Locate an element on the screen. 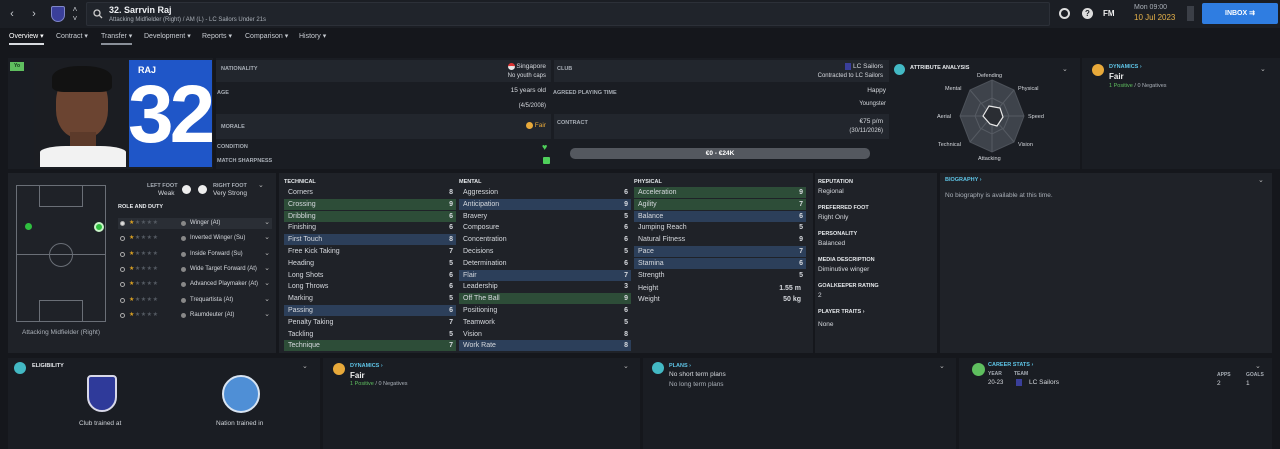  attribute-row: Pace 7 is located at coordinates (720, 251).